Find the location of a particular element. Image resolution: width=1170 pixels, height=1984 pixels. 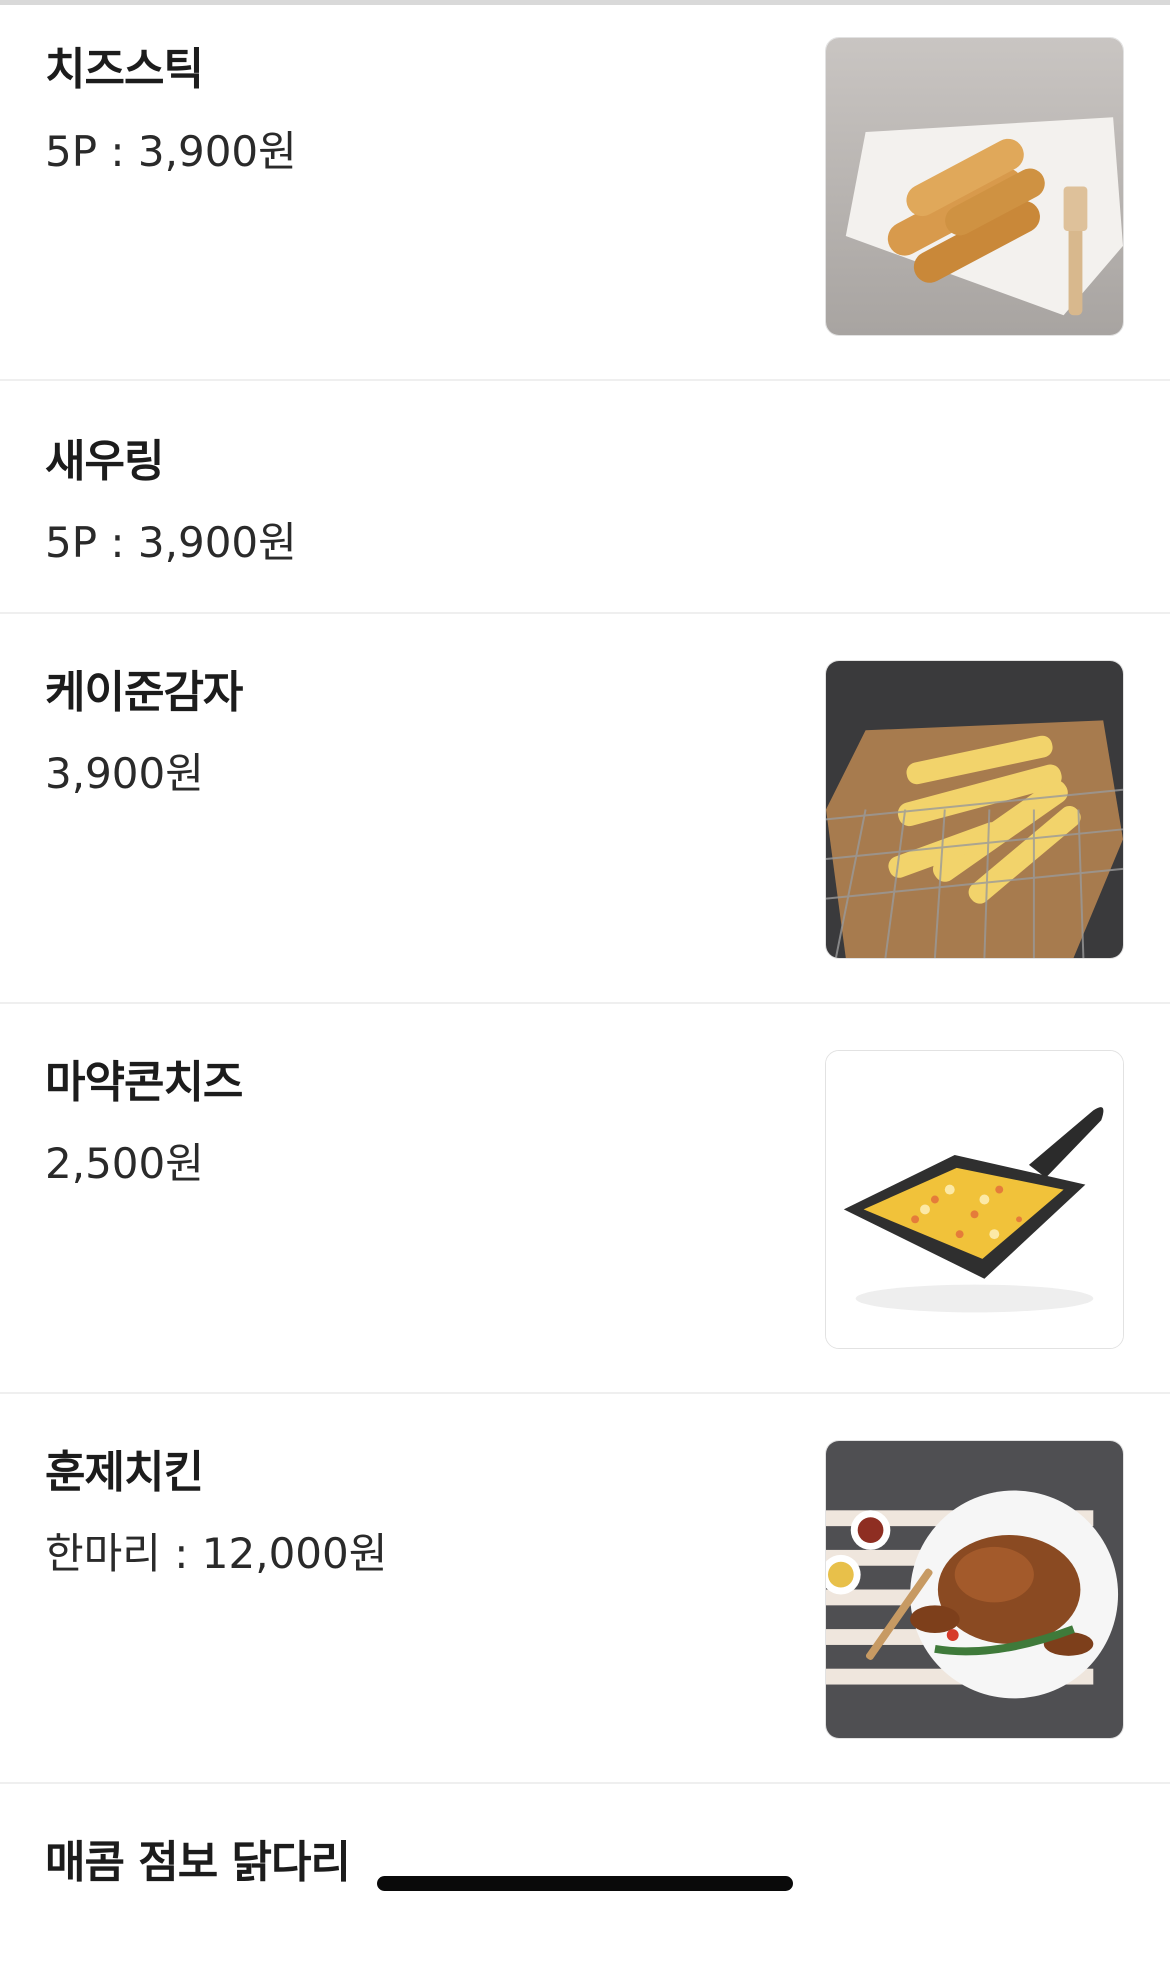

corn-cheese-photo is located at coordinates (974, 1199).